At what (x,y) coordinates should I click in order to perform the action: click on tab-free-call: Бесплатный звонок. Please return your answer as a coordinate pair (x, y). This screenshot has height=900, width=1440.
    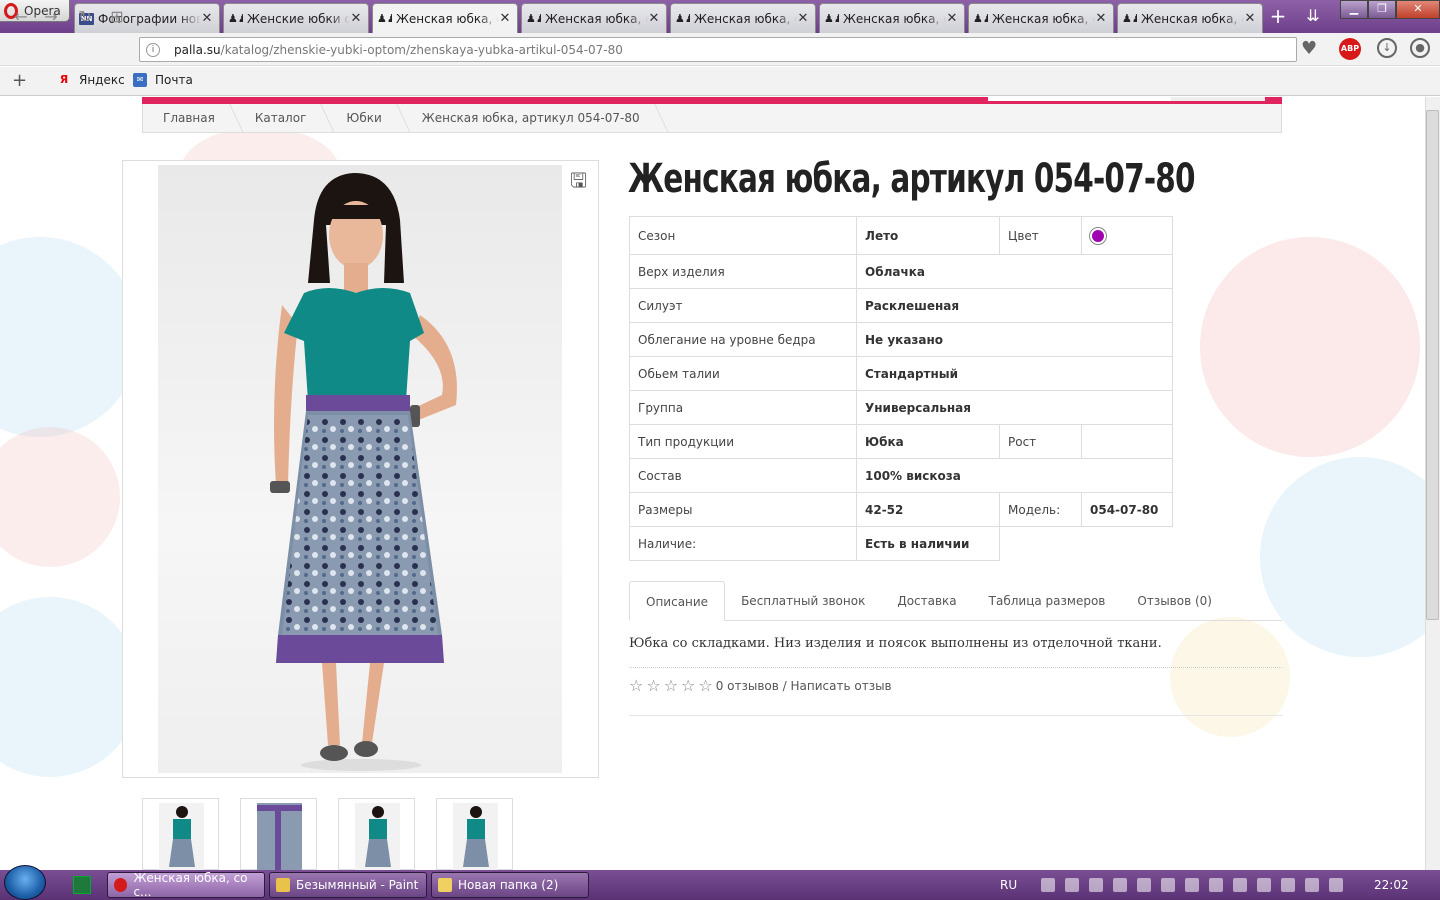
    Looking at the image, I should click on (803, 601).